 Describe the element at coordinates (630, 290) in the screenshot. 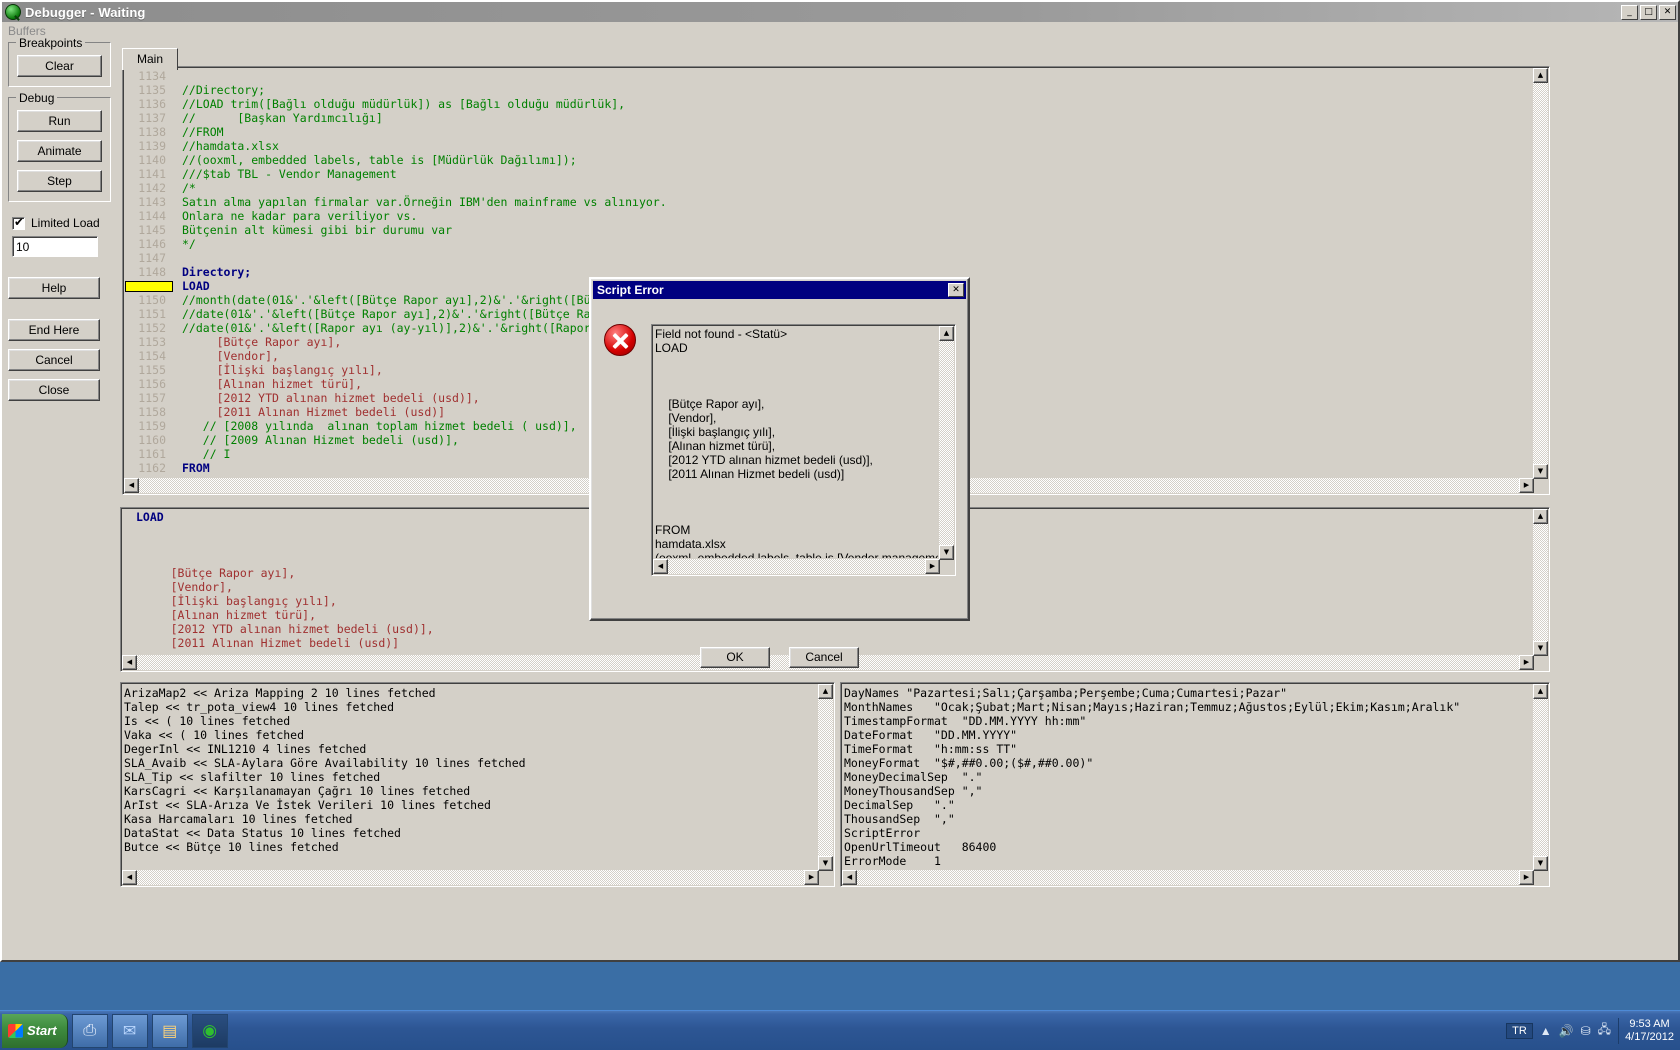

I see `dialog-title: Script Error` at that location.